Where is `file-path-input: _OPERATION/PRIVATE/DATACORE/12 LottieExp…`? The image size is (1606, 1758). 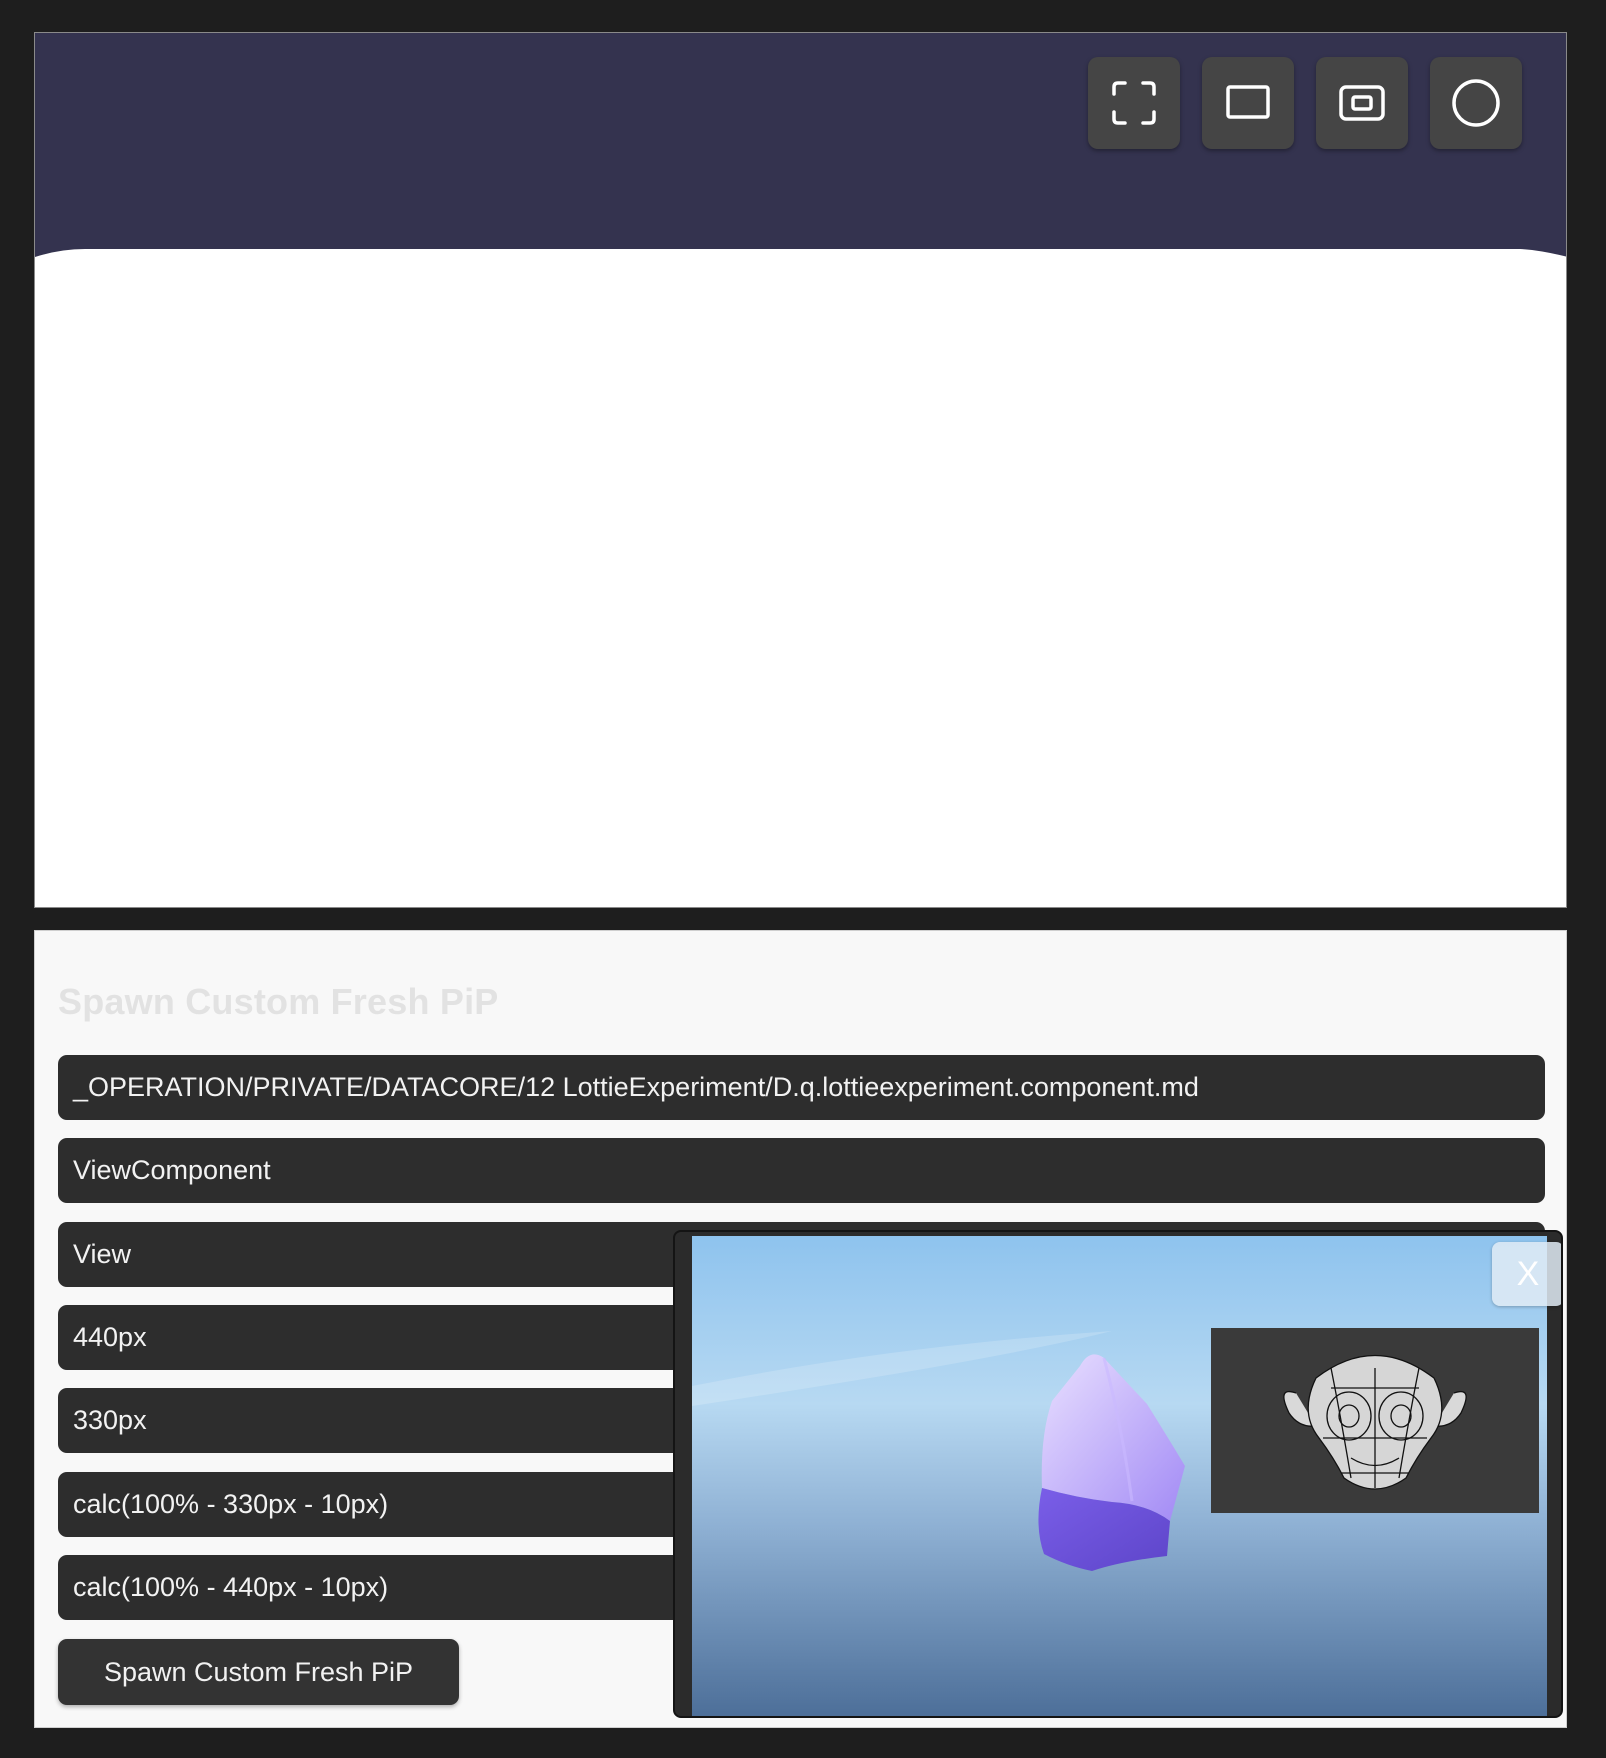
file-path-input: _OPERATION/PRIVATE/DATACORE/12 LottieExp… is located at coordinates (801, 1087).